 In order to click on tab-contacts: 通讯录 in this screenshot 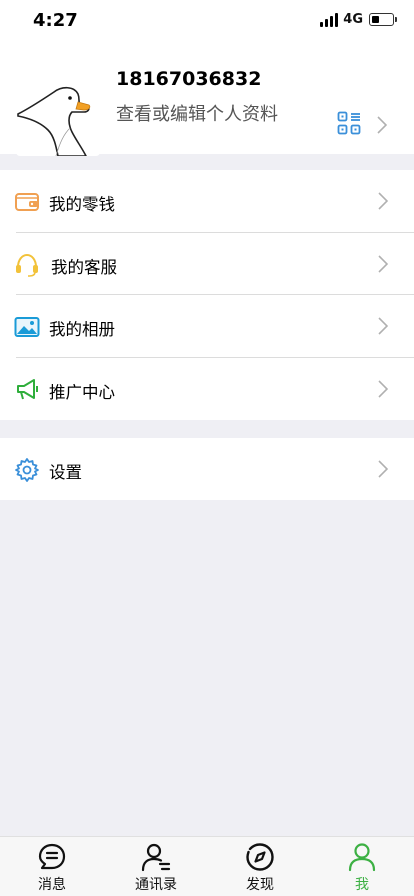, I will do `click(156, 866)`.